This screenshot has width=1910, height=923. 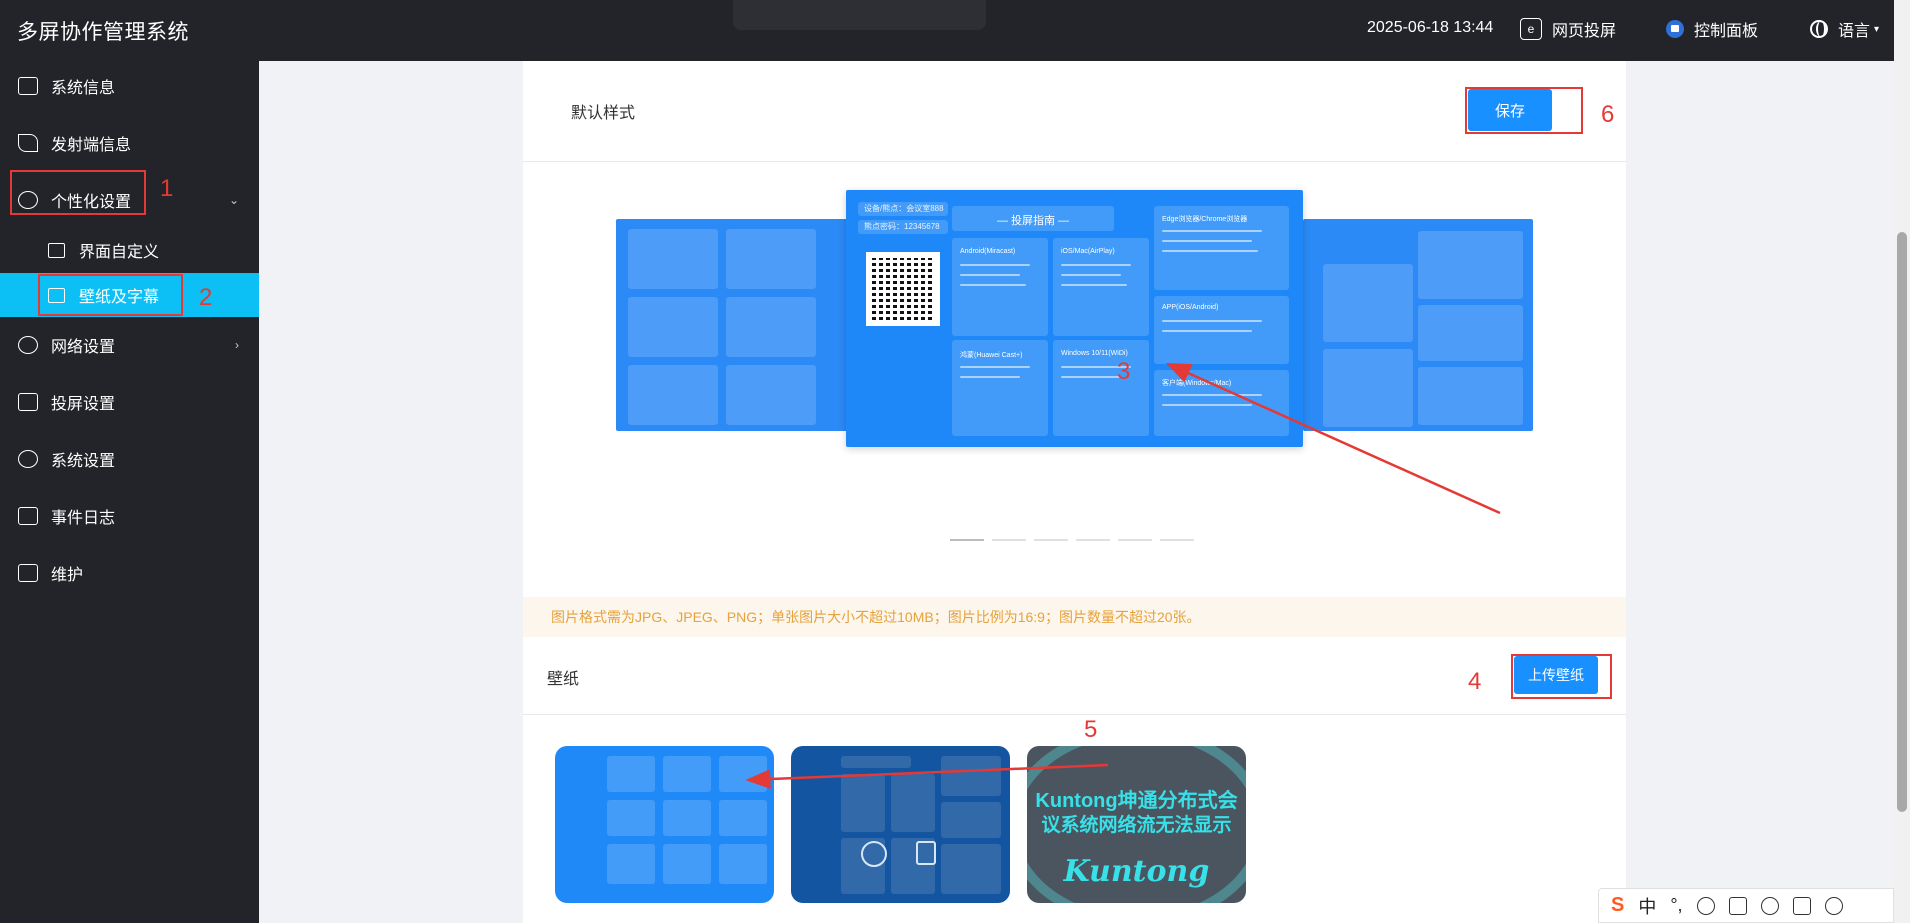 I want to click on ime-mode-toggle: 中, so click(x=1647, y=906).